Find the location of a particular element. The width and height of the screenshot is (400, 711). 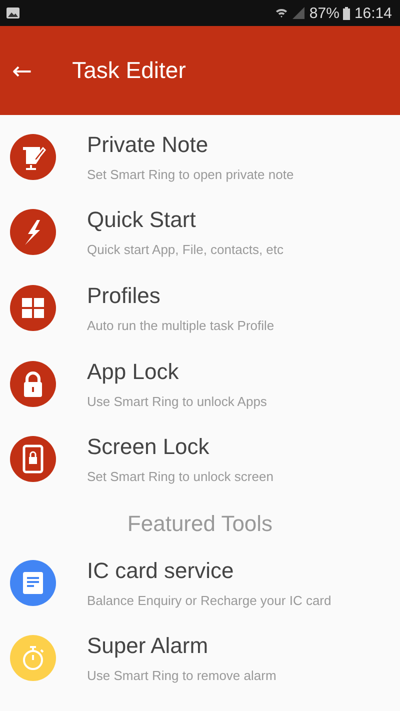

item-description: Set Smart Ring to open private note is located at coordinates (190, 174).